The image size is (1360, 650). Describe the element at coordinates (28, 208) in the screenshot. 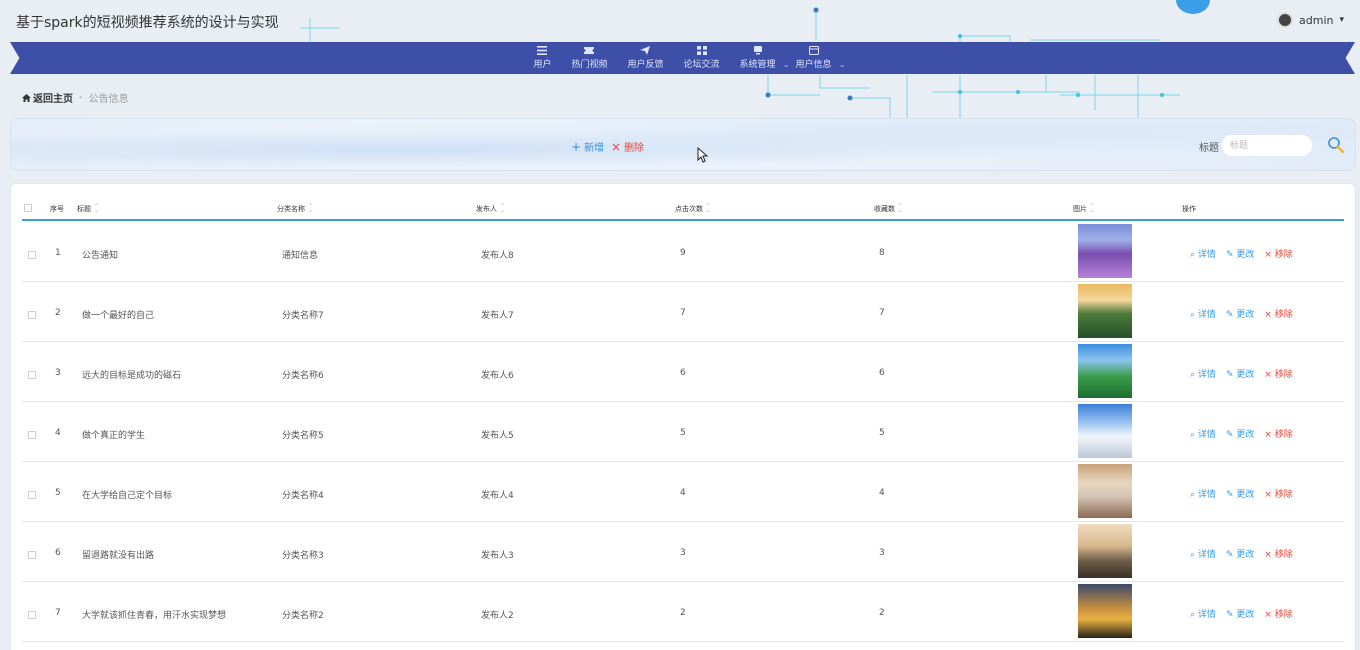

I see `select-all-checkbox` at that location.